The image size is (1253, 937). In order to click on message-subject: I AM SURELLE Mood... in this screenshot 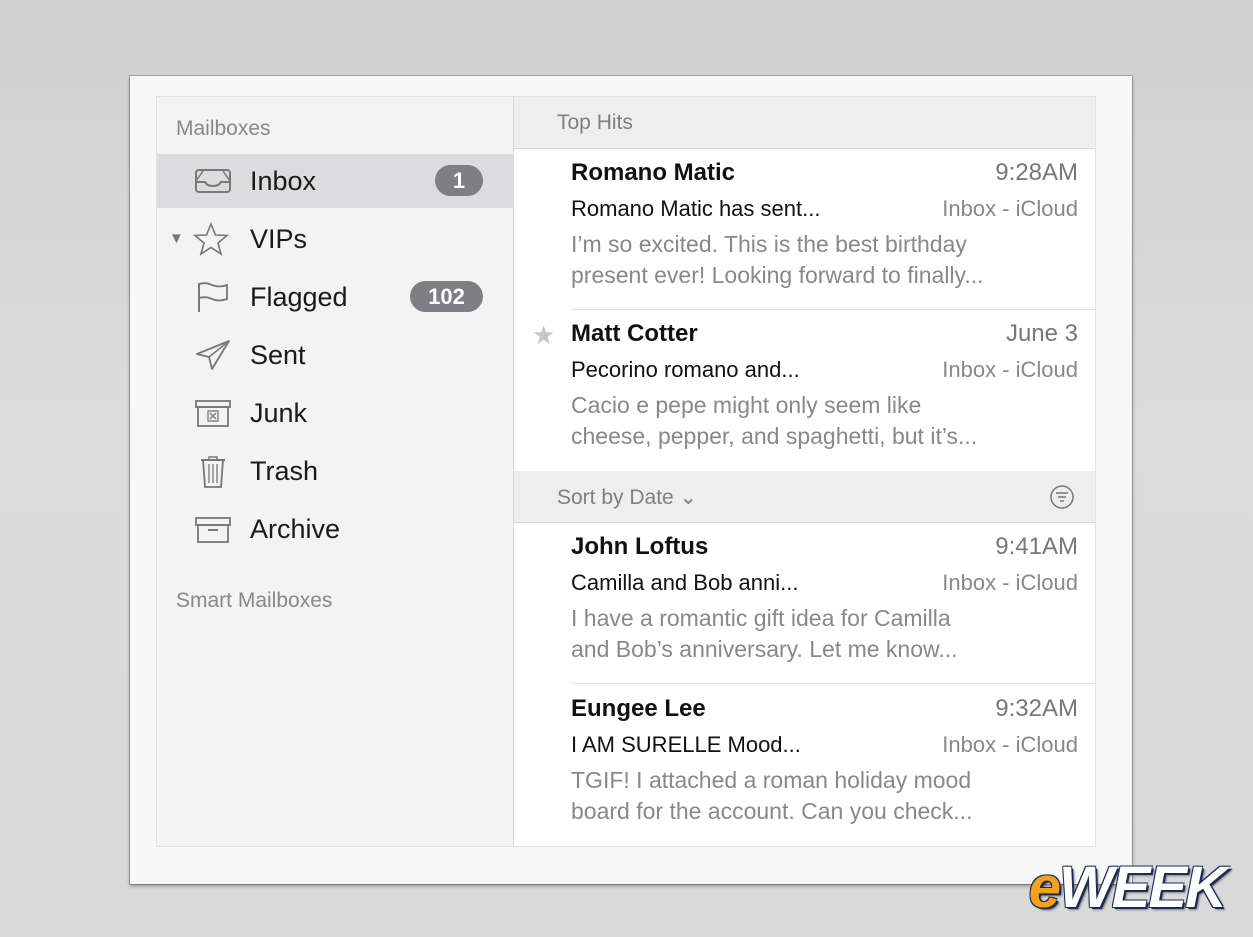, I will do `click(686, 744)`.